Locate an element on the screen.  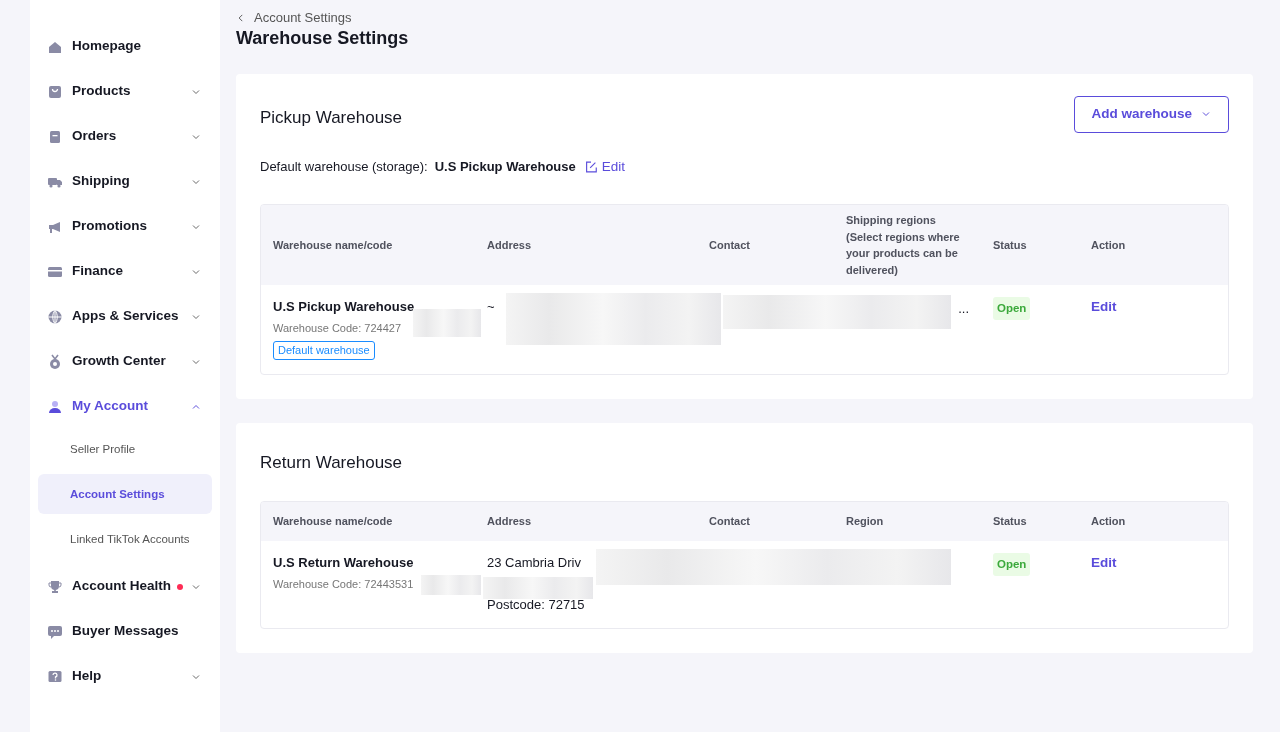
sidebar-item: Homepage is located at coordinates (125, 46).